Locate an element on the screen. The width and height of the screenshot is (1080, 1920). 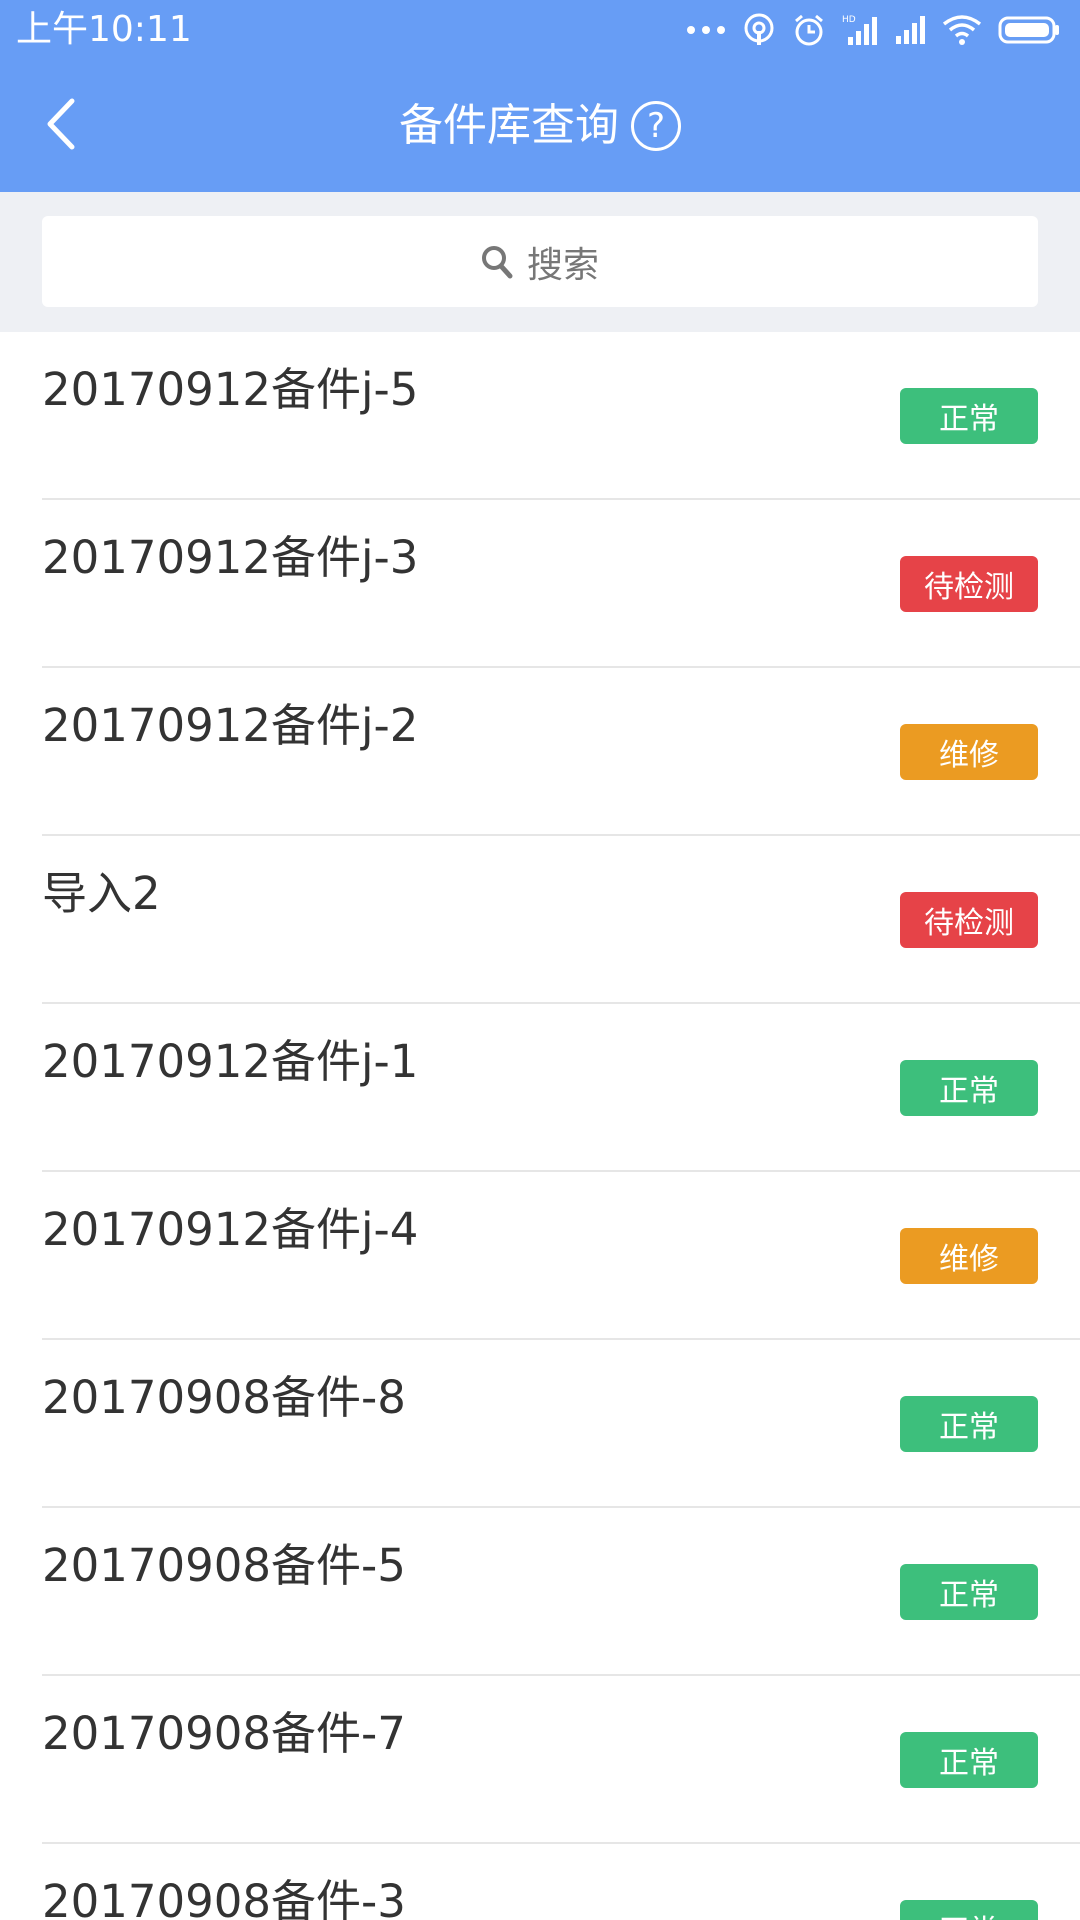
title-bar: 备件库查询 ? is located at coordinates (540, 126).